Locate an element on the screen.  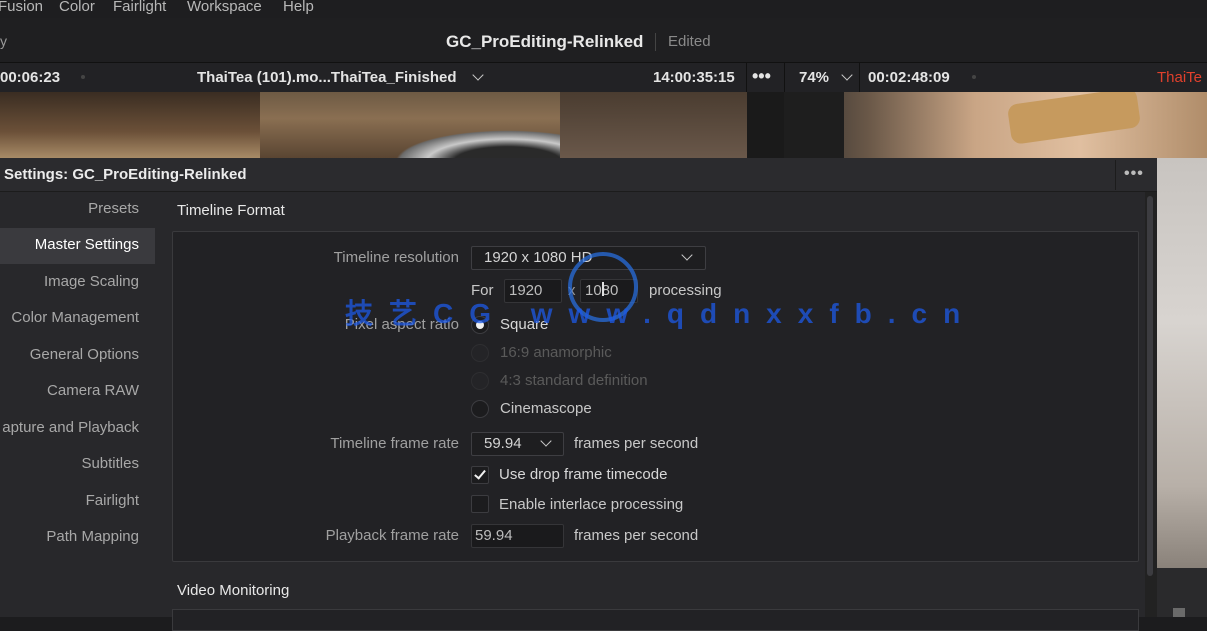
viewer-bottom-strip is located at coordinates (1182, 592).